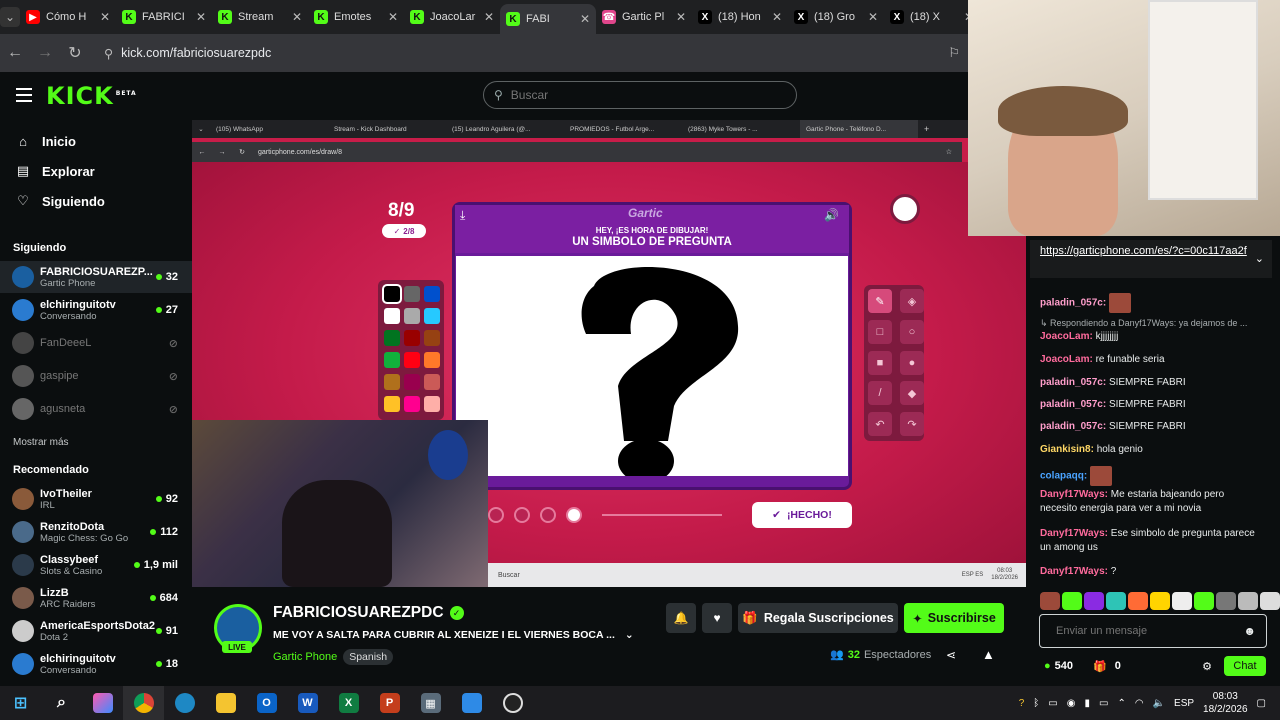 The width and height of the screenshot is (1280, 720). I want to click on chat-send-button: Chat, so click(1245, 666).